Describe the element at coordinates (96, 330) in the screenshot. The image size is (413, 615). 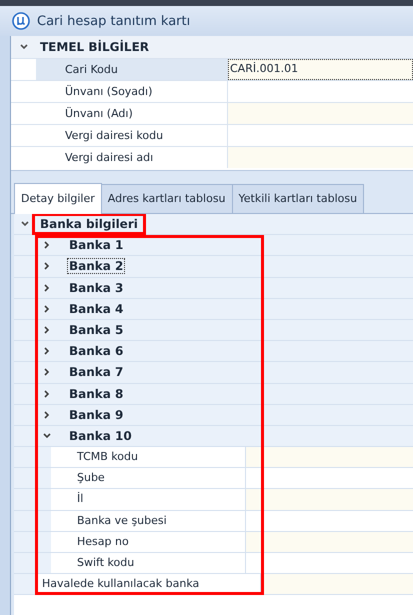
I see `group-label: Banka 5` at that location.